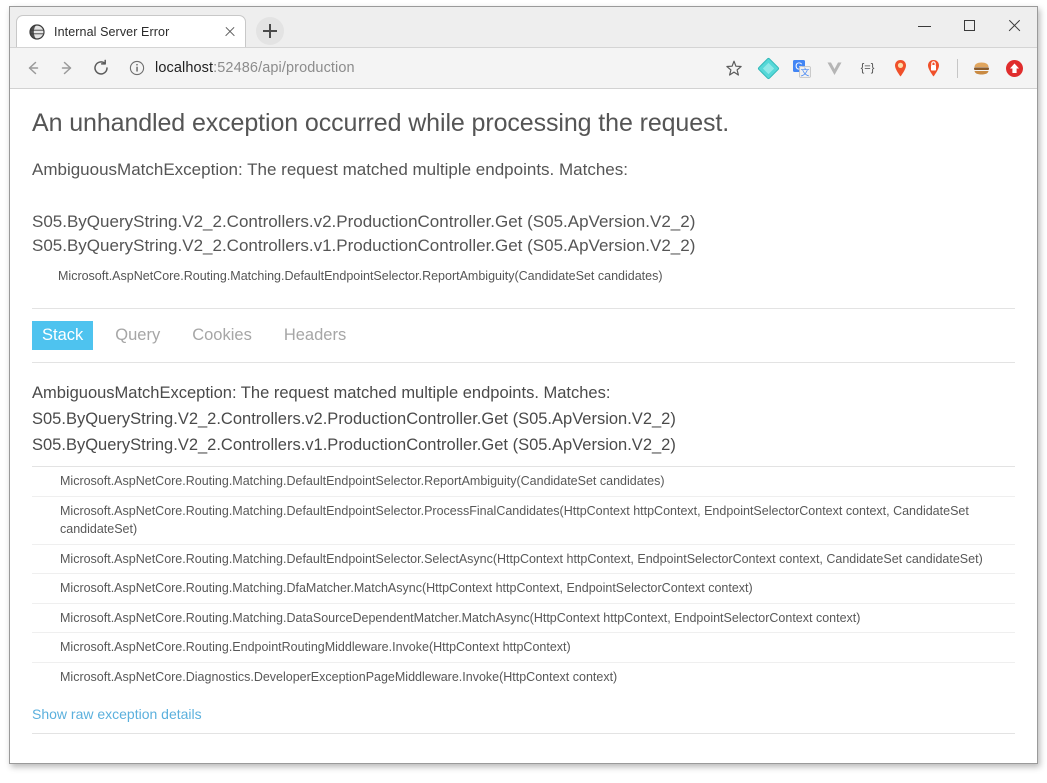 This screenshot has height=783, width=1047. Describe the element at coordinates (137, 68) in the screenshot. I see `info-circle-icon` at that location.